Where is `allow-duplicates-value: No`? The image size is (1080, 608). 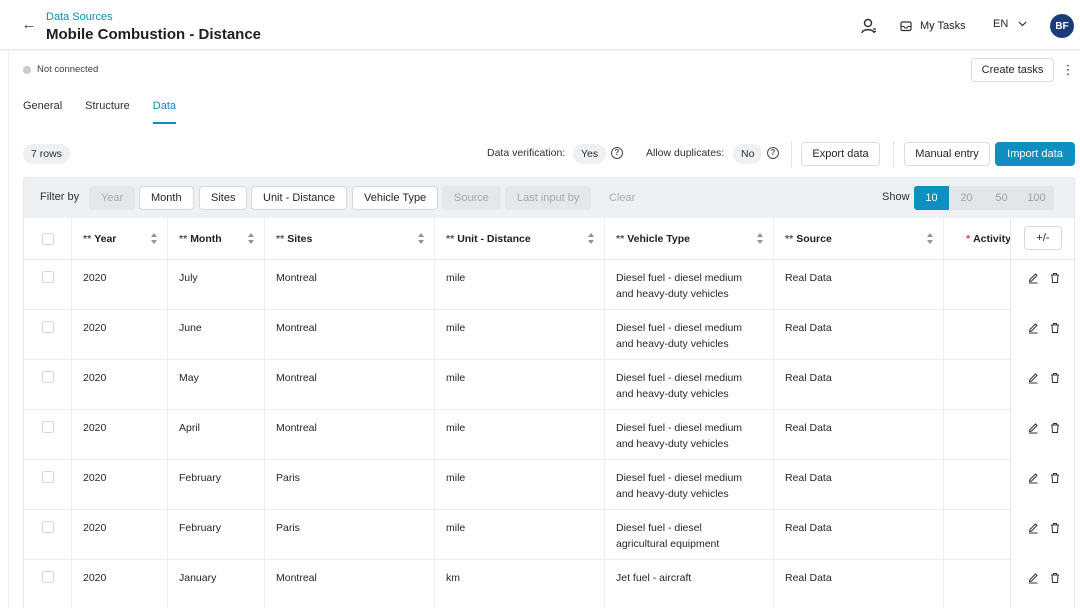 allow-duplicates-value: No is located at coordinates (748, 154).